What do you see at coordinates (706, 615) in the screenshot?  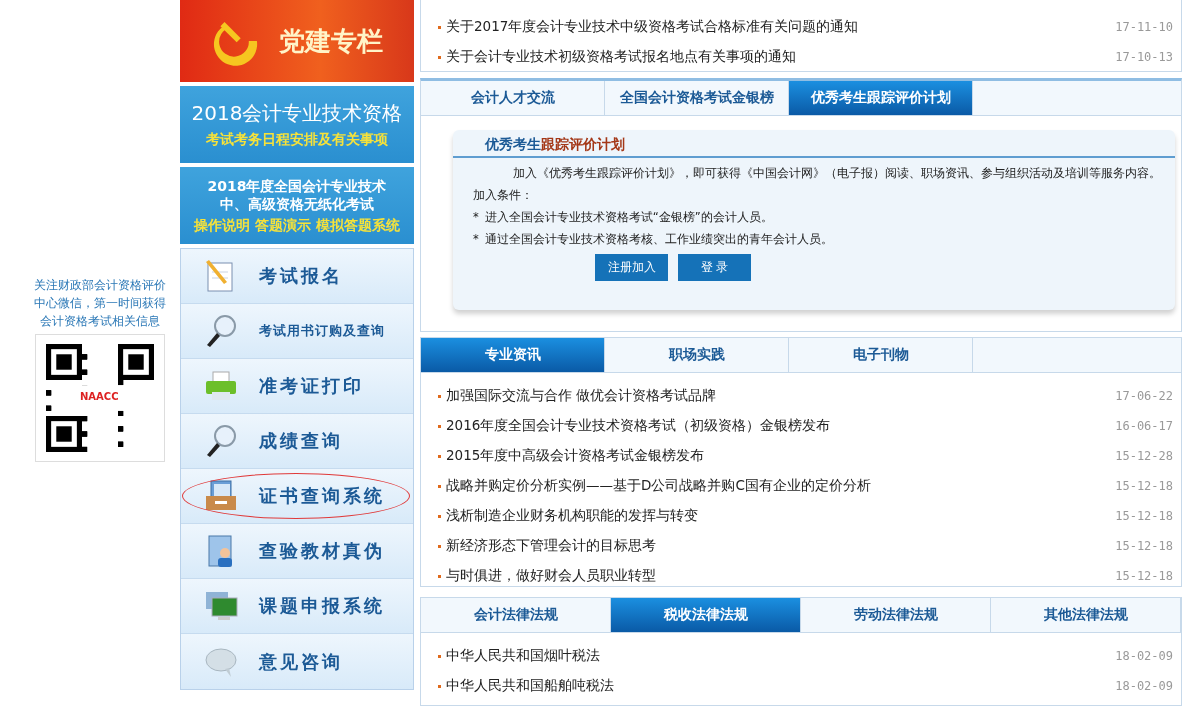 I see `tab: 税收法律法规` at bounding box center [706, 615].